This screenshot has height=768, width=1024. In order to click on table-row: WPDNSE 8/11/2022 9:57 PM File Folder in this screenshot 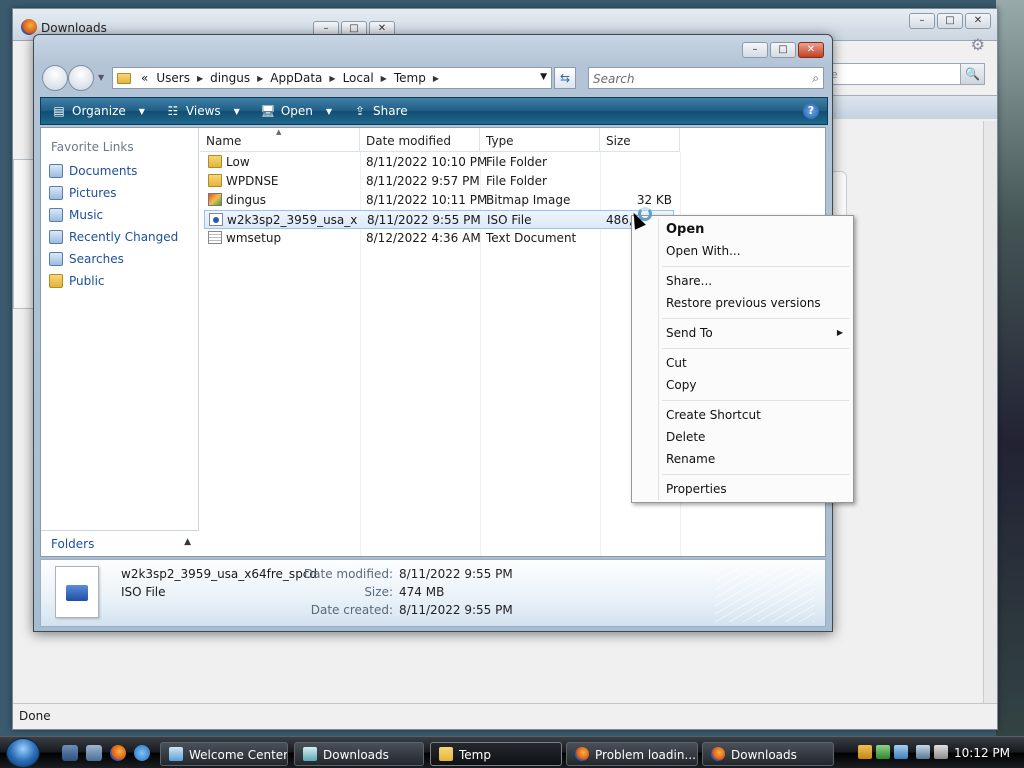, I will do `click(439, 181)`.